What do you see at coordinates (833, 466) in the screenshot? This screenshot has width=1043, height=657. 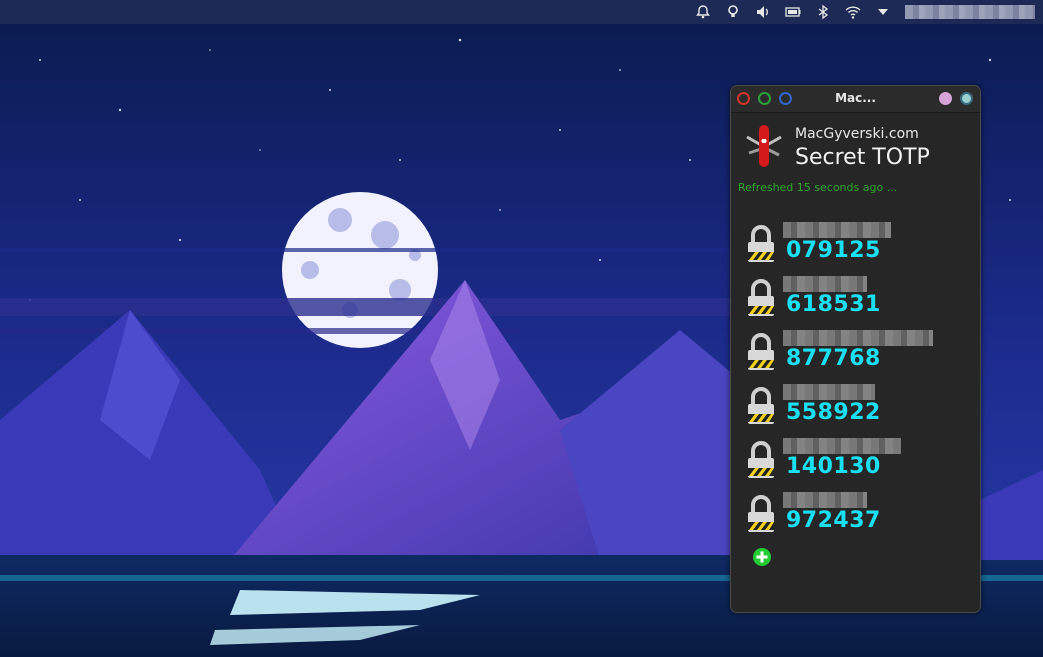 I see `totp-code: 140130` at bounding box center [833, 466].